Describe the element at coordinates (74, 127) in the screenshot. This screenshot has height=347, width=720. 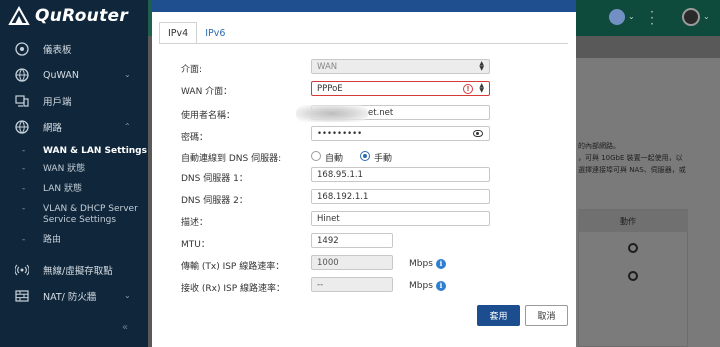
I see `sidebar-item-network: 網路 ⌃` at that location.